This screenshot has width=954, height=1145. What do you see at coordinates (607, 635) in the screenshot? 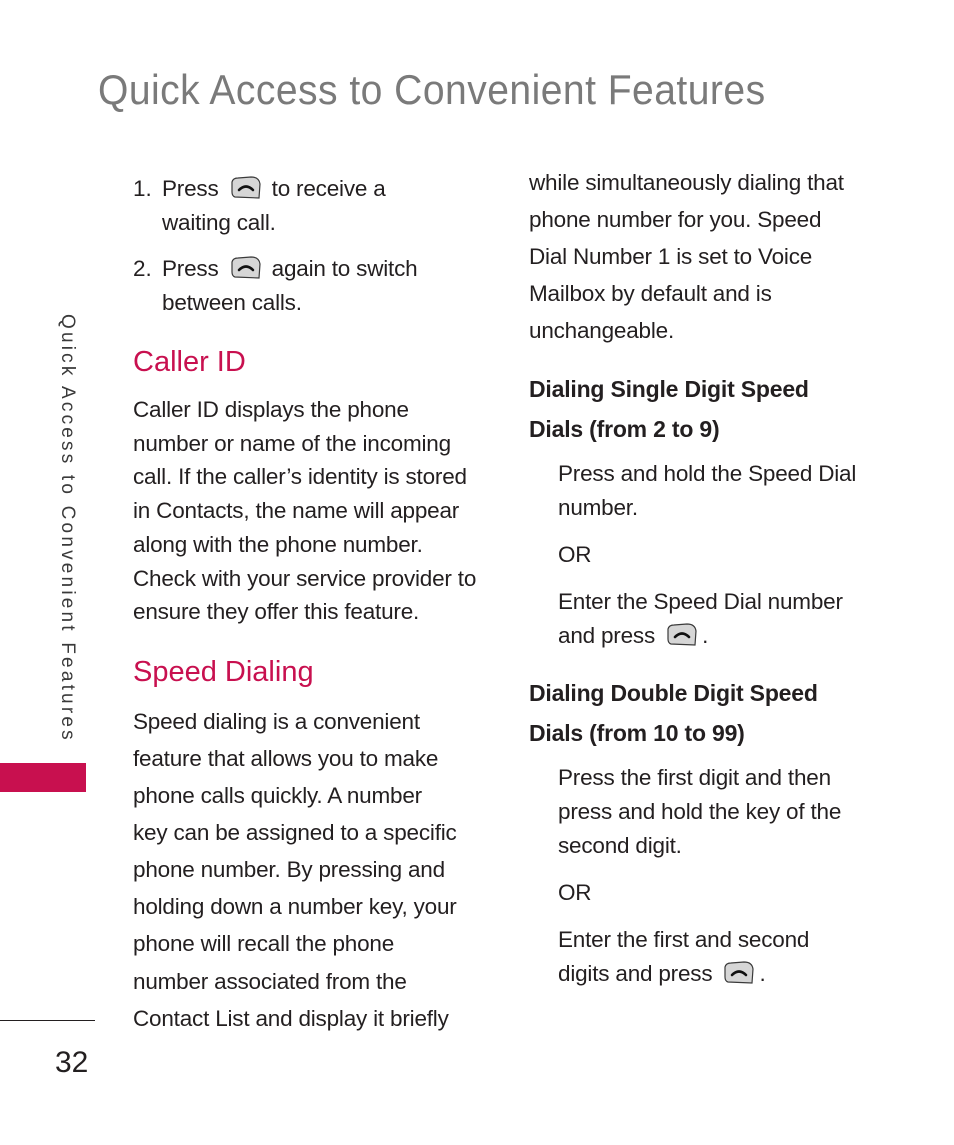
I see `body-text: and press` at bounding box center [607, 635].